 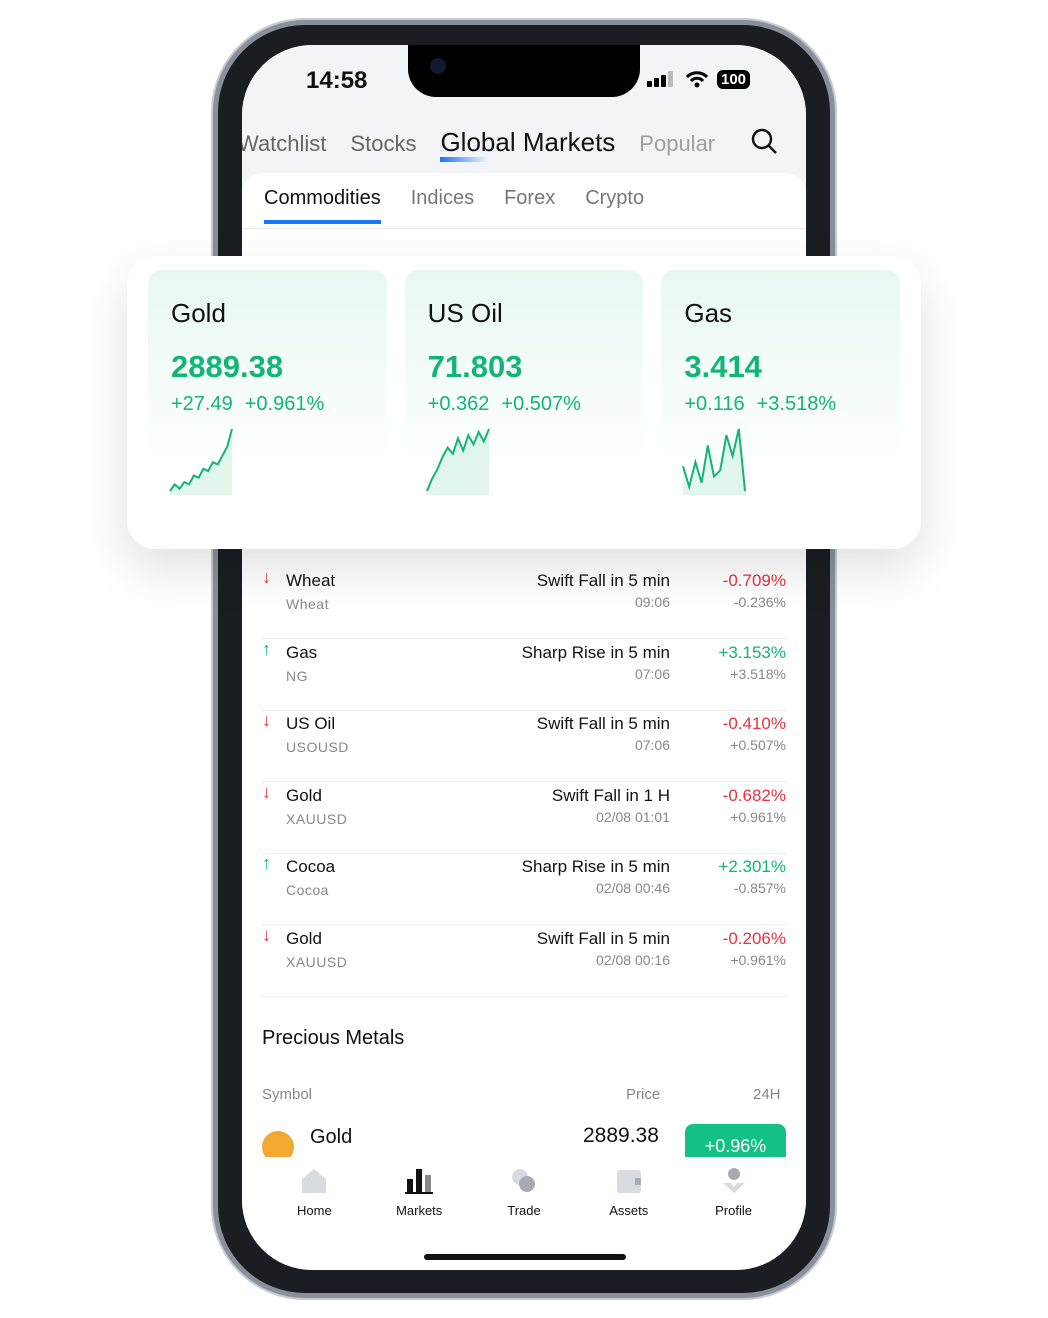 What do you see at coordinates (759, 888) in the screenshot?
I see `alert-day-change: -0.857%` at bounding box center [759, 888].